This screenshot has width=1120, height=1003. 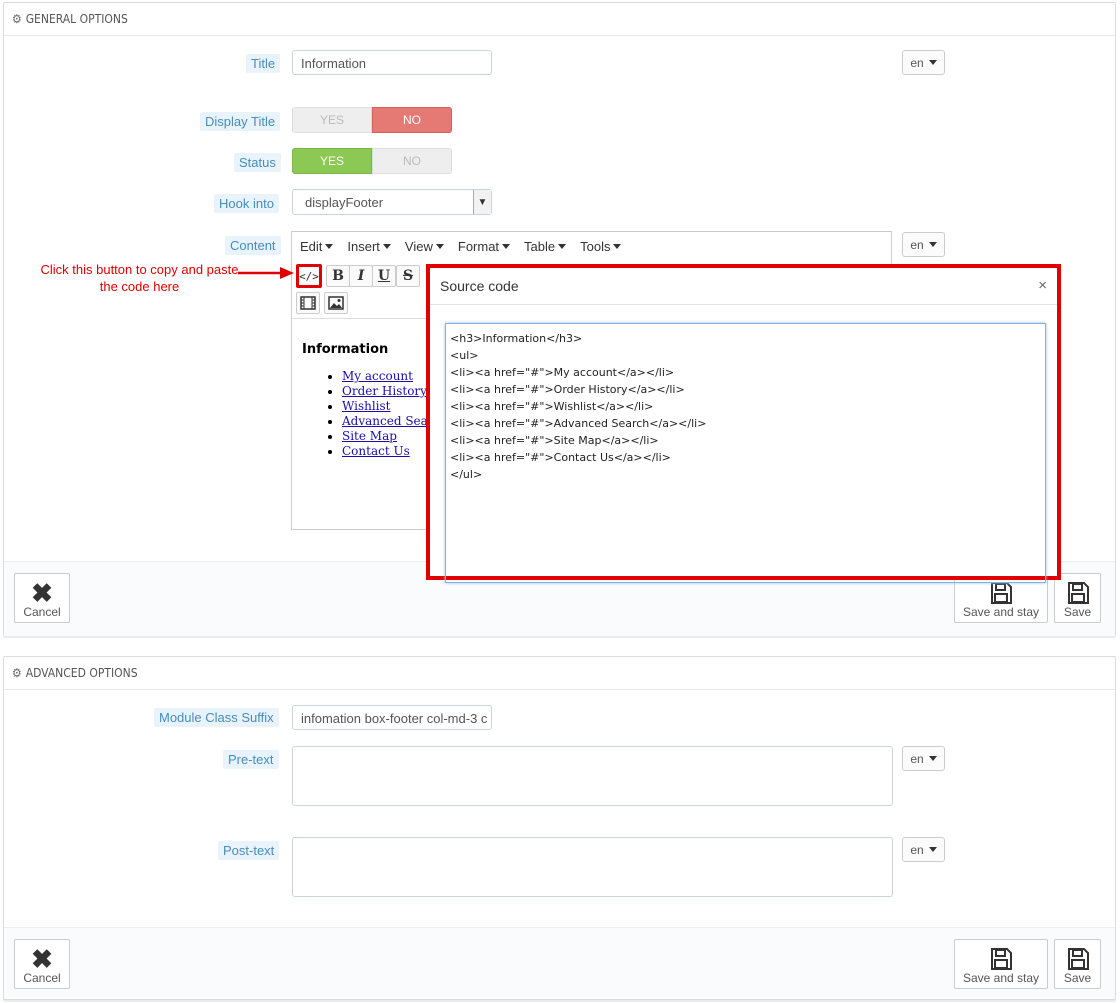 I want to click on general-options-heading: GENERAL OPTIONS, so click(x=76, y=19).